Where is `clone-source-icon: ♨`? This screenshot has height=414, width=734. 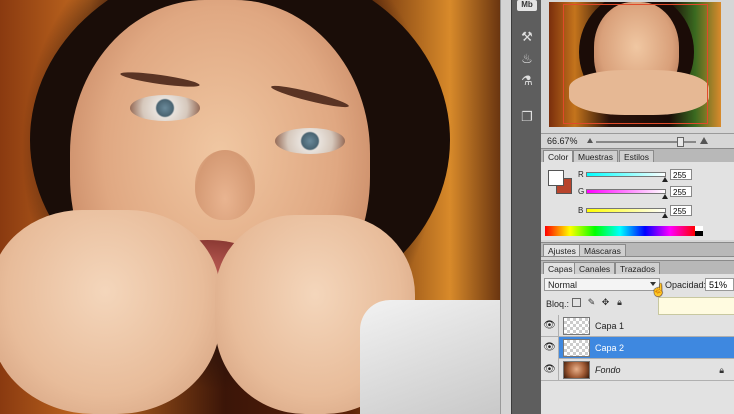
clone-source-icon: ♨ is located at coordinates (527, 59).